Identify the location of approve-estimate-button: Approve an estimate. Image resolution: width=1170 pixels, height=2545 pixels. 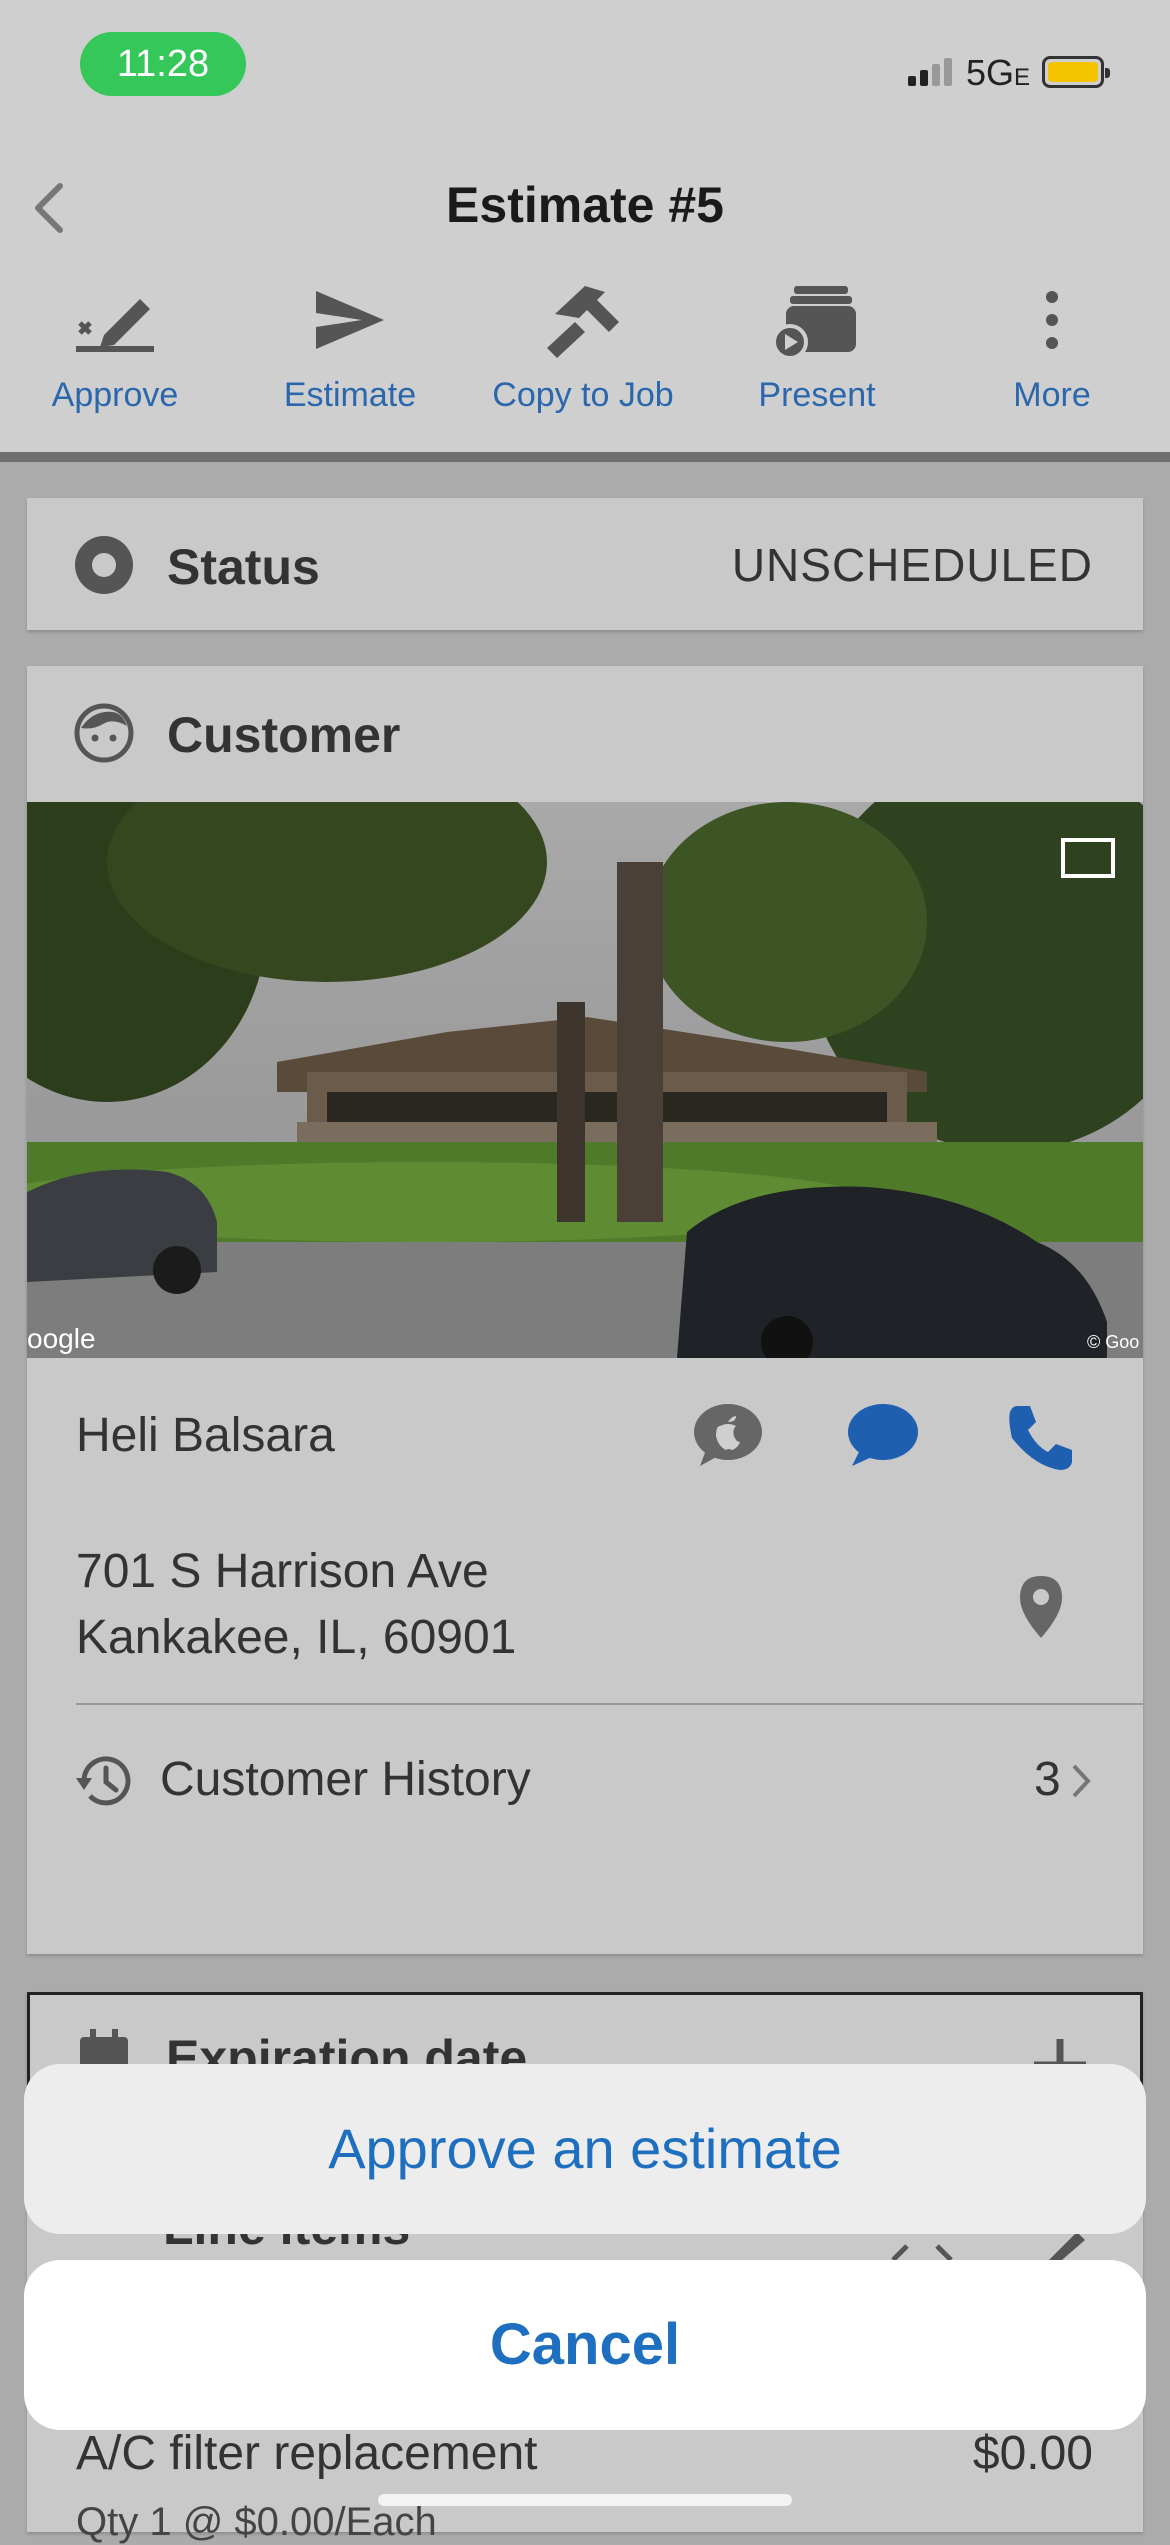
(585, 2149).